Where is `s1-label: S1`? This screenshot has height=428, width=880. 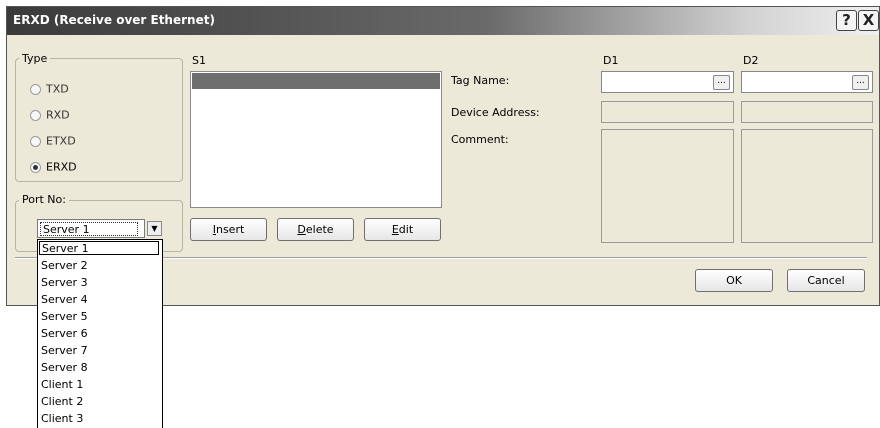 s1-label: S1 is located at coordinates (199, 60).